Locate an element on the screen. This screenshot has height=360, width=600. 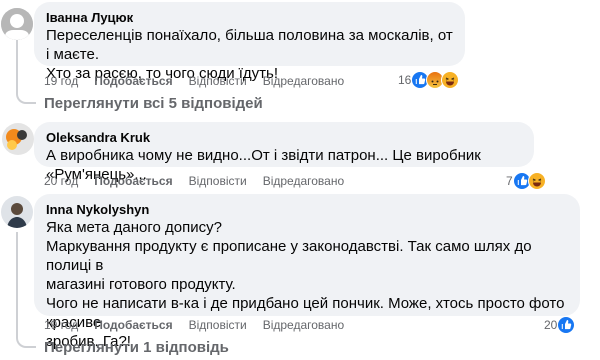
comment-time: 20 год is located at coordinates (61, 181).